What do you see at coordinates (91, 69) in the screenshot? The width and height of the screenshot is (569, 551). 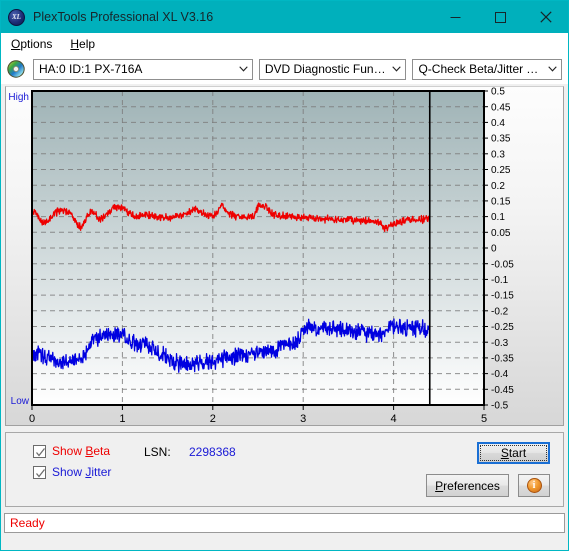 I see `drive-select-value: HA:0 ID:1 PX-716A` at bounding box center [91, 69].